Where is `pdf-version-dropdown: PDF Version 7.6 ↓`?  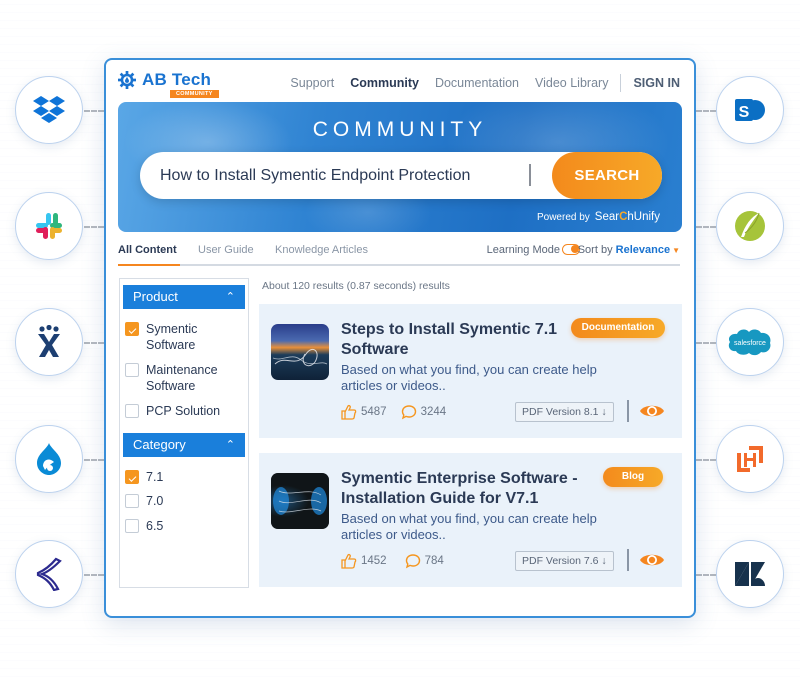 pdf-version-dropdown: PDF Version 7.6 ↓ is located at coordinates (564, 561).